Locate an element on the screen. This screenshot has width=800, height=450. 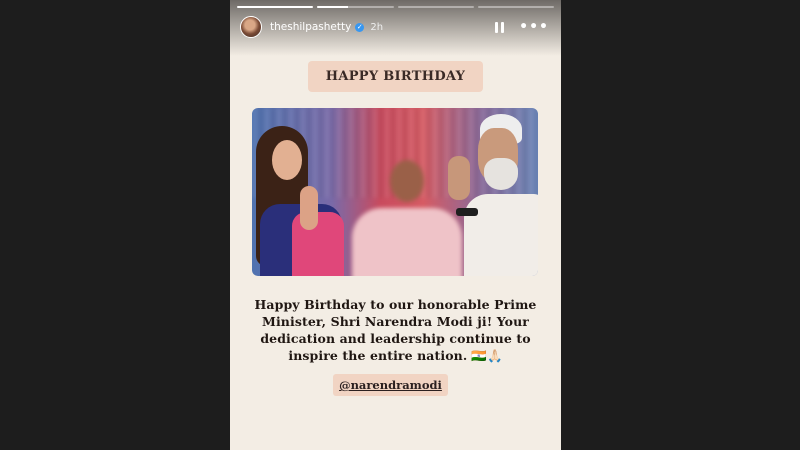
story-progress-bar is located at coordinates (395, 7).